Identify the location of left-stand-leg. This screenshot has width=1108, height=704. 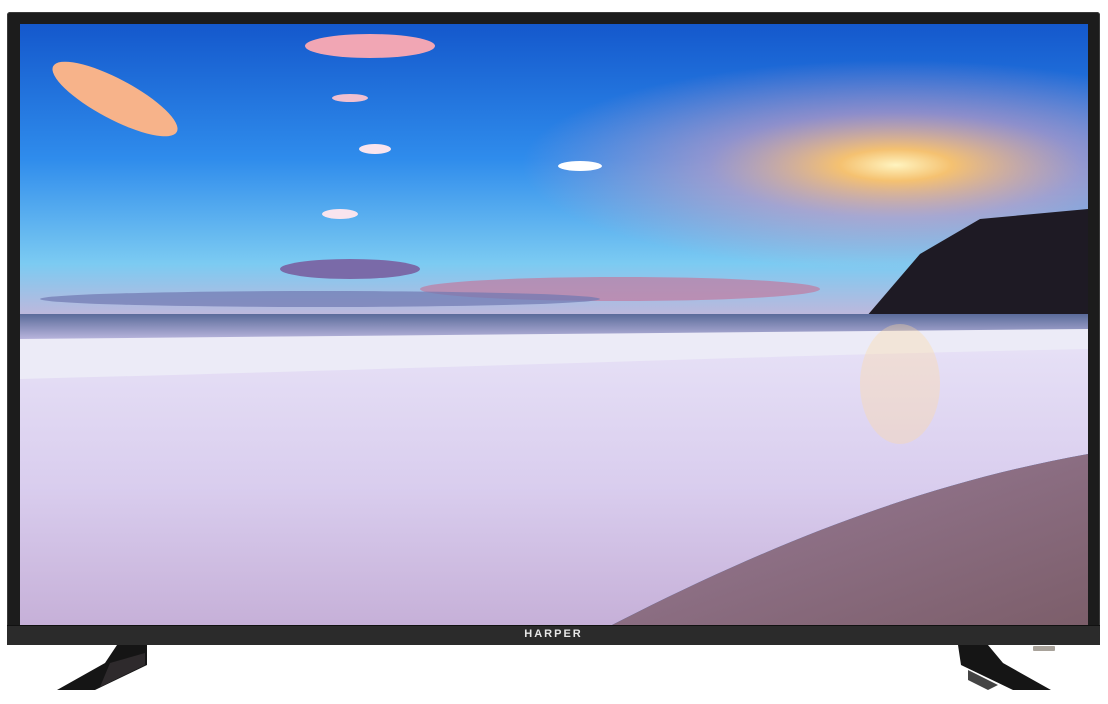
(102, 667).